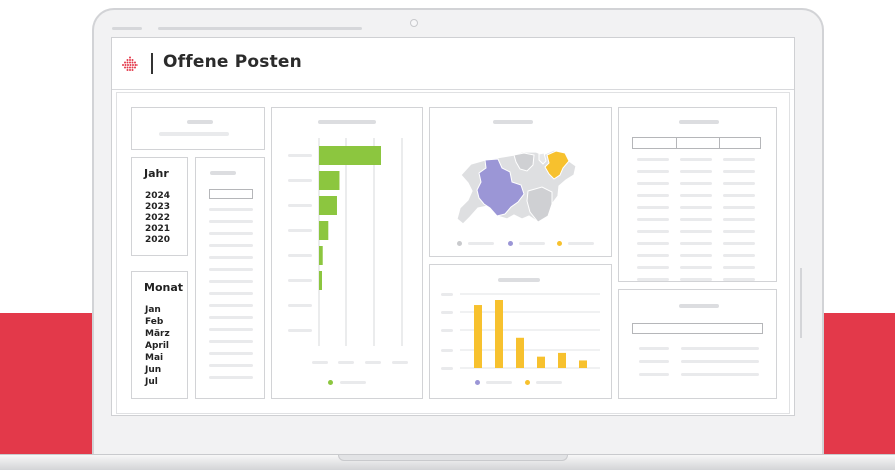 The width and height of the screenshot is (895, 470). What do you see at coordinates (154, 358) in the screenshot?
I see `month-option: Mai` at bounding box center [154, 358].